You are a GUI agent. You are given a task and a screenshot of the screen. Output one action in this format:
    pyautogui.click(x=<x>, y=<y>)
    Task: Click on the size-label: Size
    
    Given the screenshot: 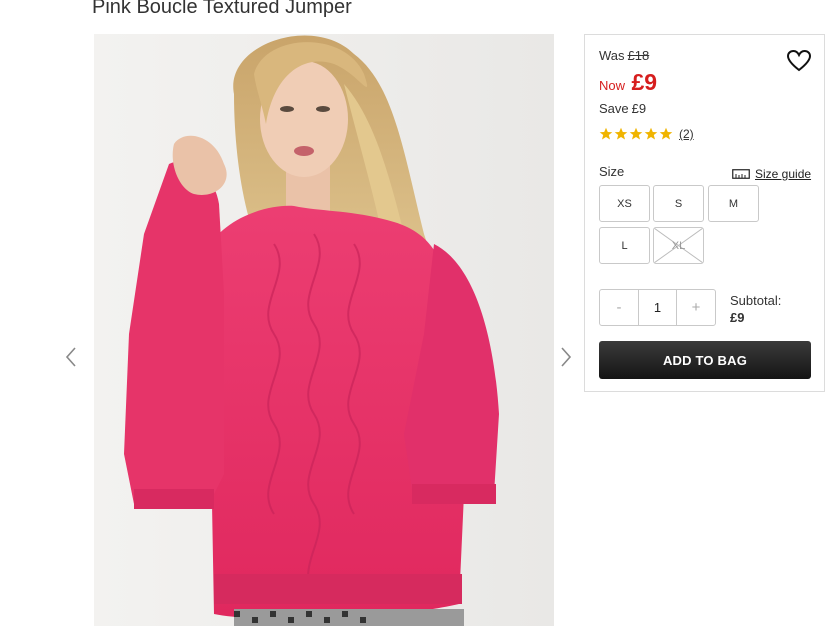 What is the action you would take?
    pyautogui.click(x=612, y=171)
    